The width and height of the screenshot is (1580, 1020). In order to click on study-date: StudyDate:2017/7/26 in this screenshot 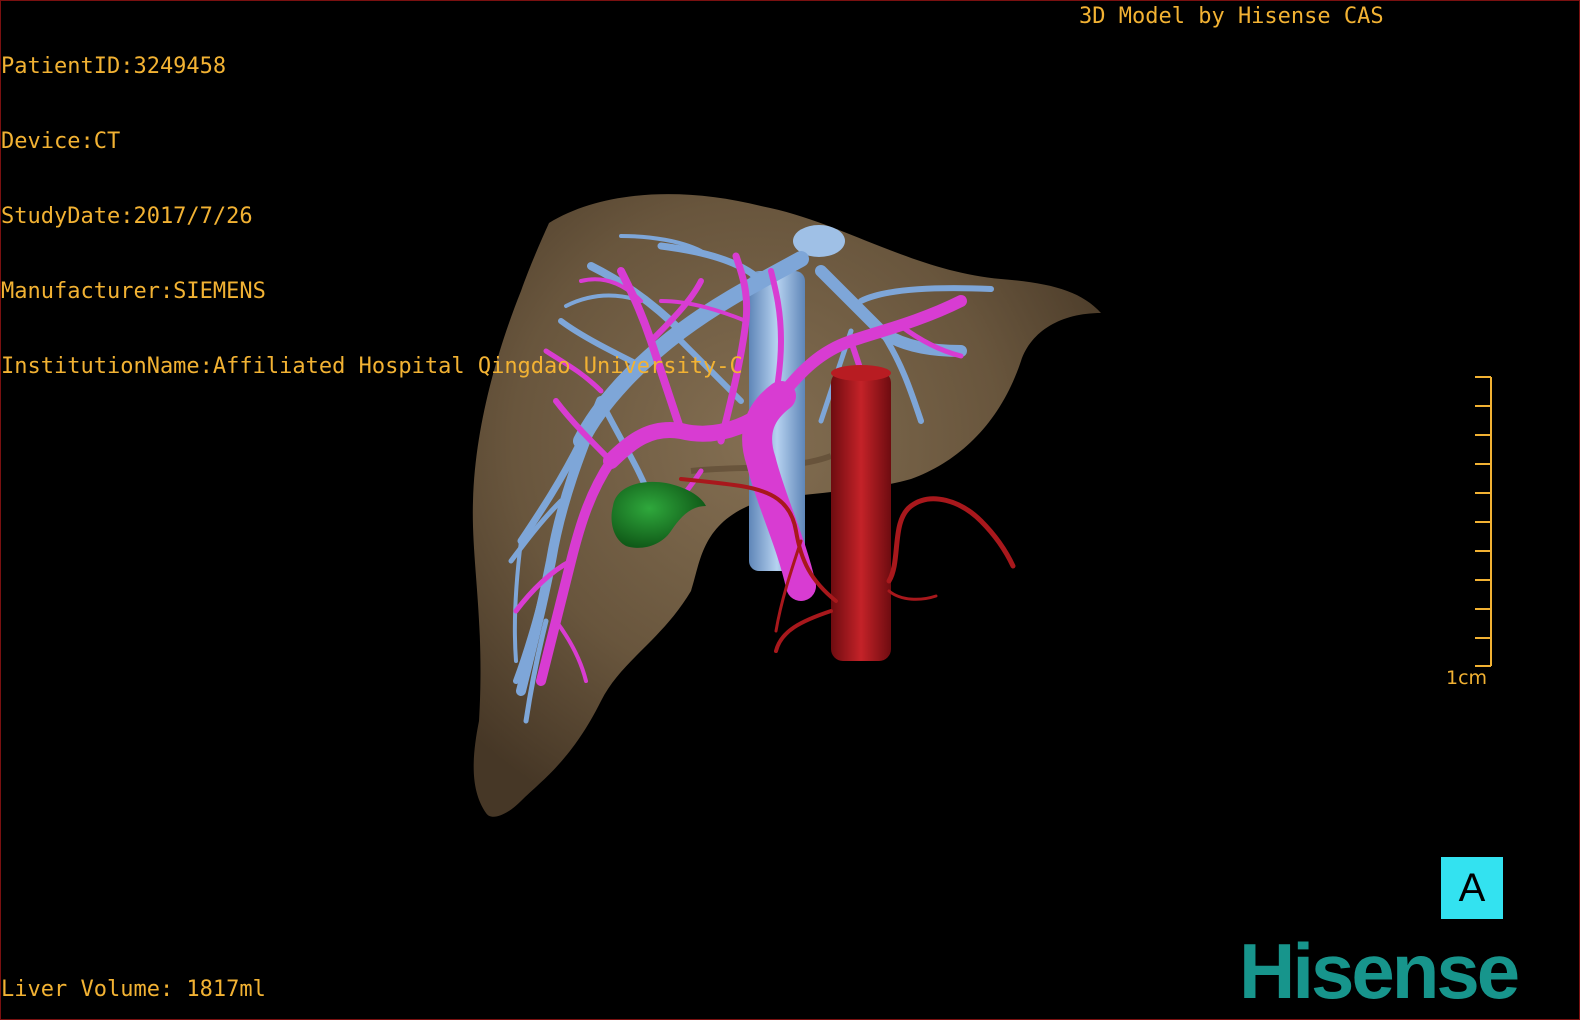, I will do `click(127, 216)`.